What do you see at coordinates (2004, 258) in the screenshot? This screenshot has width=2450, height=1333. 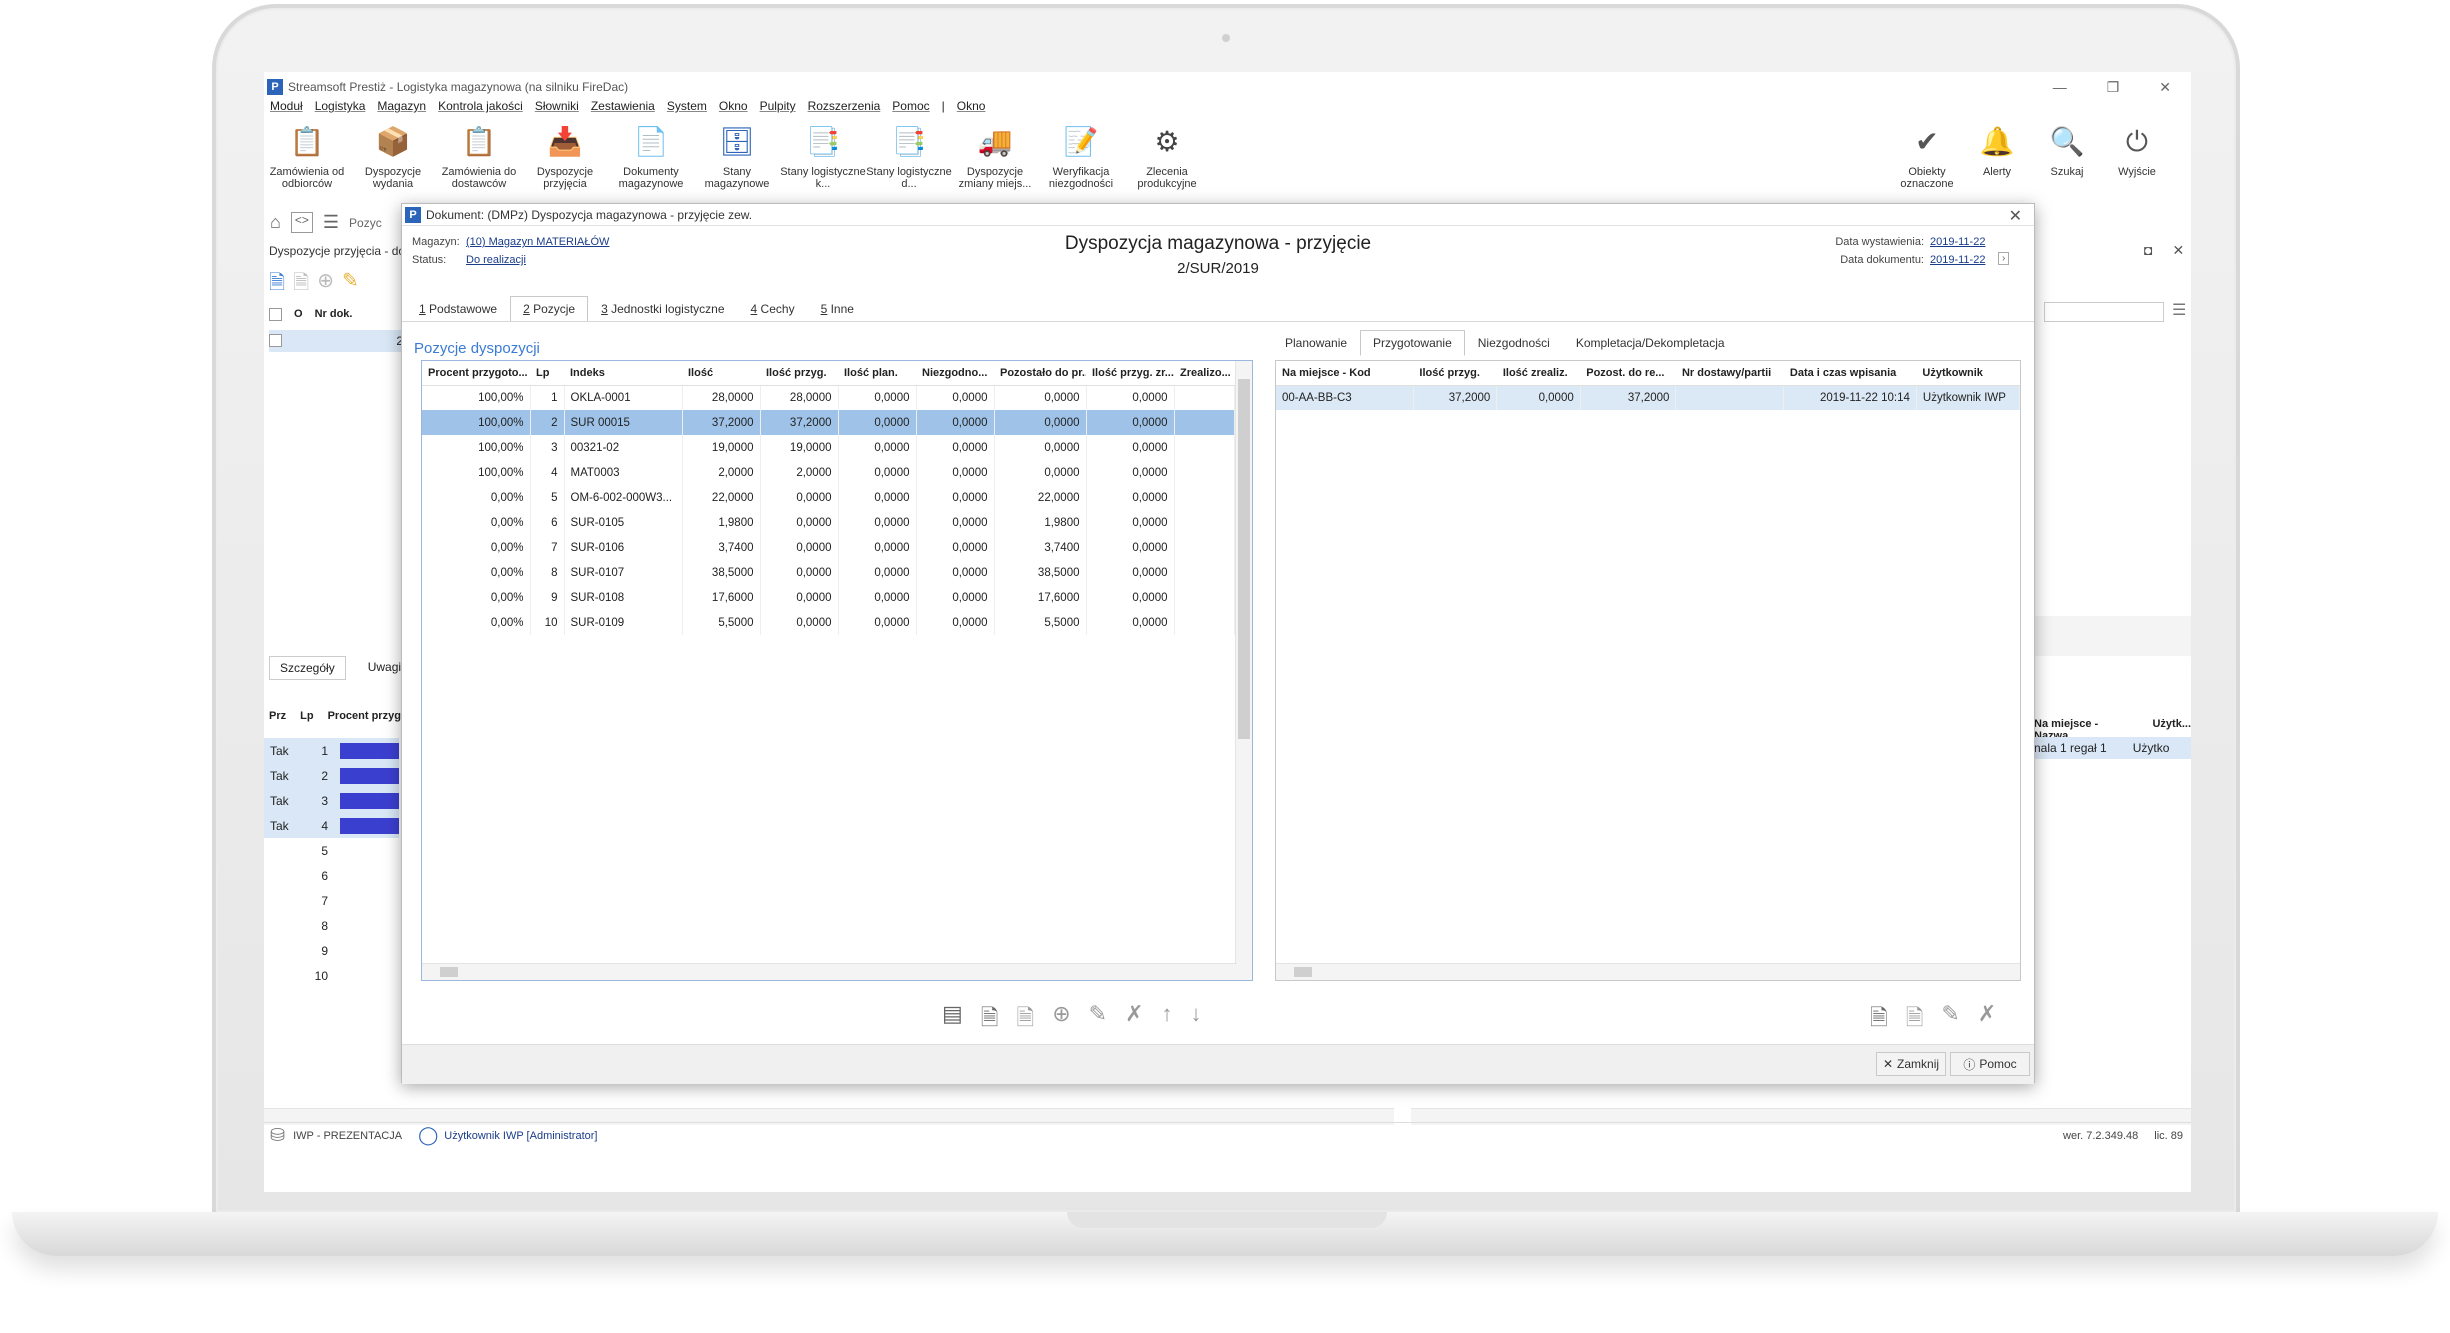 I see `date-next-icon: ›` at bounding box center [2004, 258].